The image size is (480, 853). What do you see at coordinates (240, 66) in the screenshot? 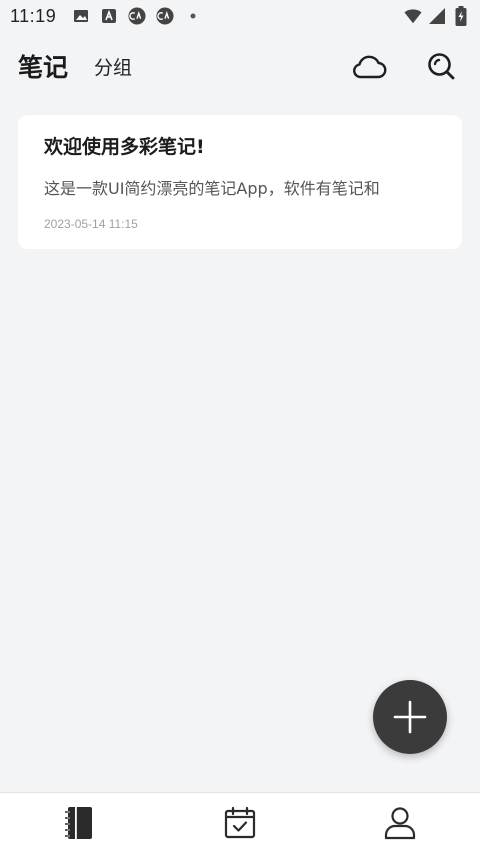
I see `top-bar: 笔记 分组` at bounding box center [240, 66].